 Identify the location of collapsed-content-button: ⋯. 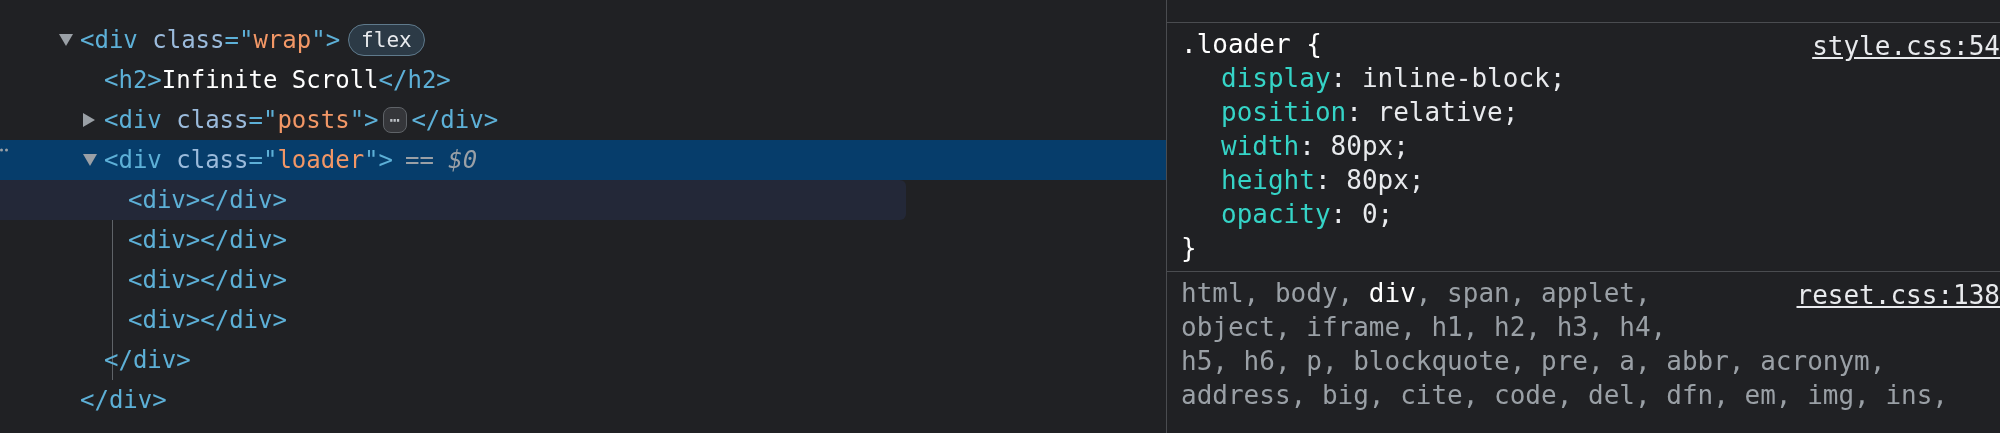
(395, 120).